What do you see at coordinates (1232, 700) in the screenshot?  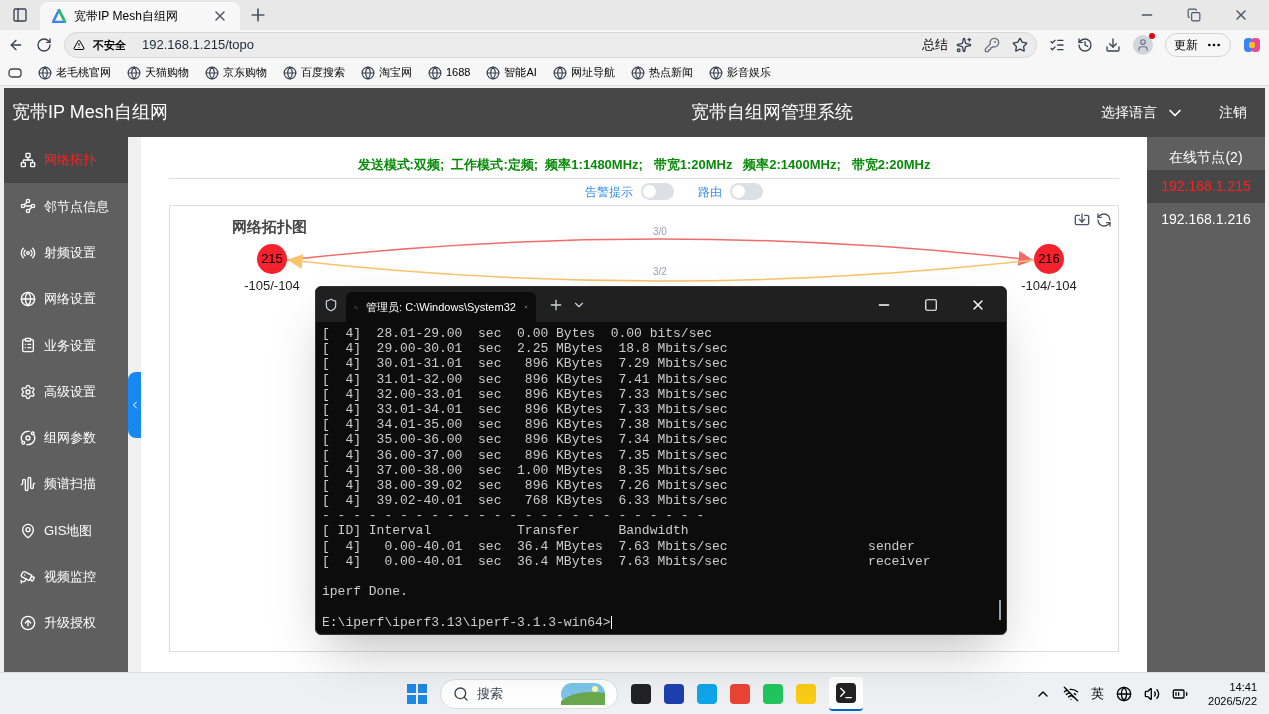 I see `clock-date: 2026/5/22` at bounding box center [1232, 700].